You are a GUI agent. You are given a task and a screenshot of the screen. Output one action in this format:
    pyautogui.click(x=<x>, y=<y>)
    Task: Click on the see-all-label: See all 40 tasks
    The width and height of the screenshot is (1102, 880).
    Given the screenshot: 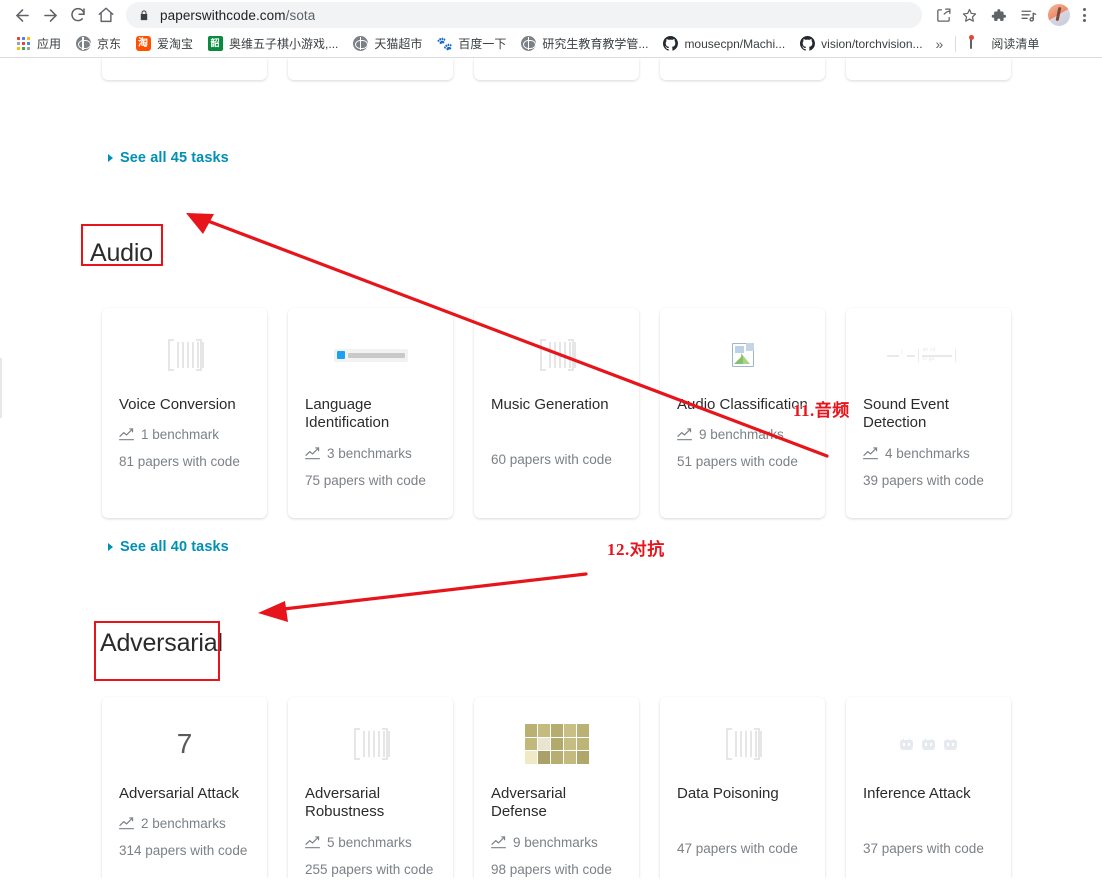 What is the action you would take?
    pyautogui.click(x=174, y=547)
    